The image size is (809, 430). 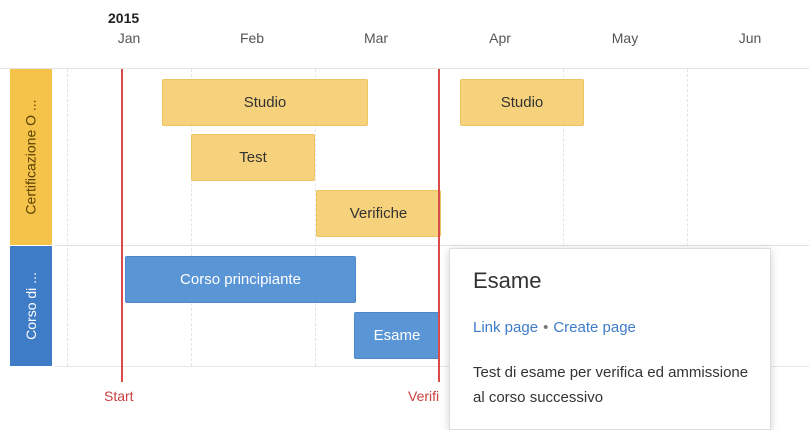 I want to click on create-page-link: Create page, so click(x=594, y=327).